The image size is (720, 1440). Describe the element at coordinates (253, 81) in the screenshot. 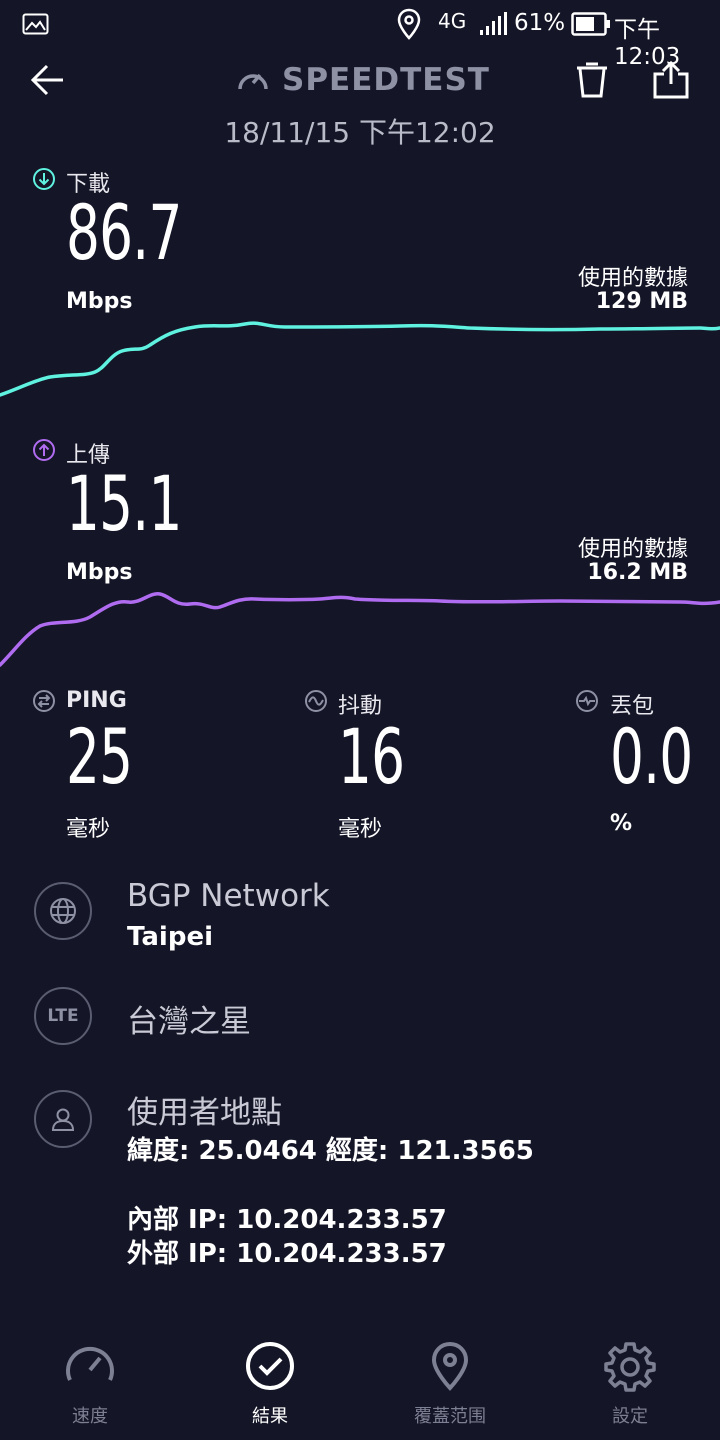

I see `speedtest-gauge-icon` at that location.